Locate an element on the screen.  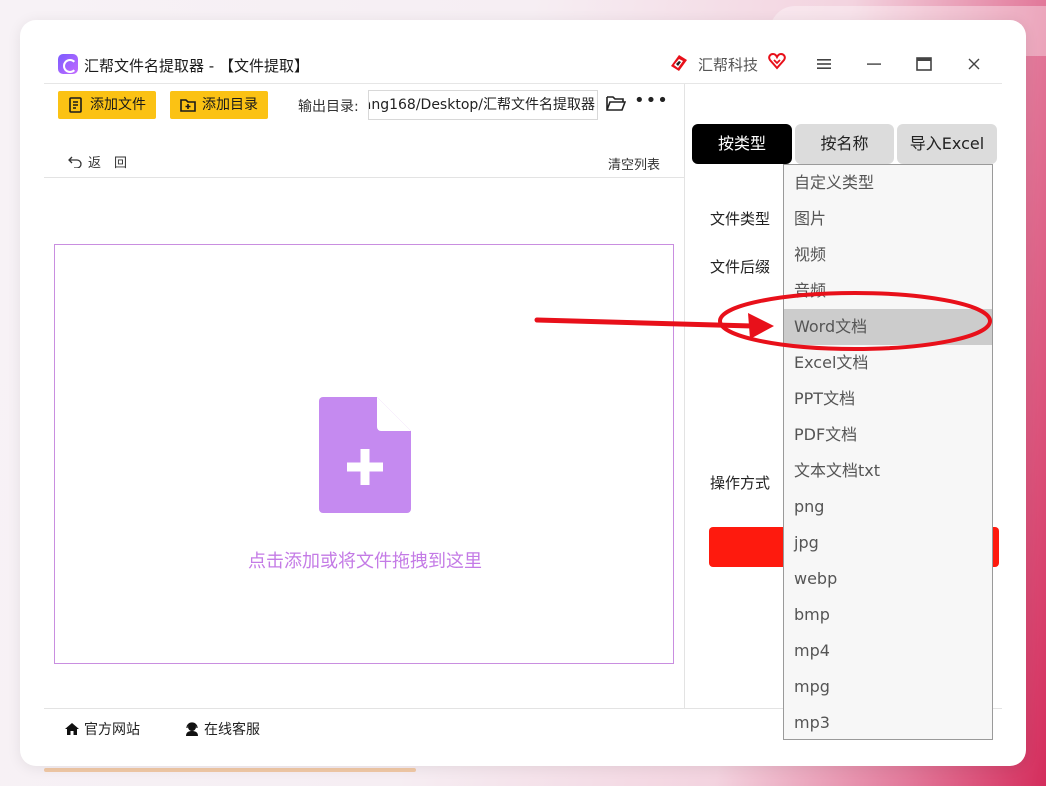
add-directory-button: 添加目录 is located at coordinates (219, 105).